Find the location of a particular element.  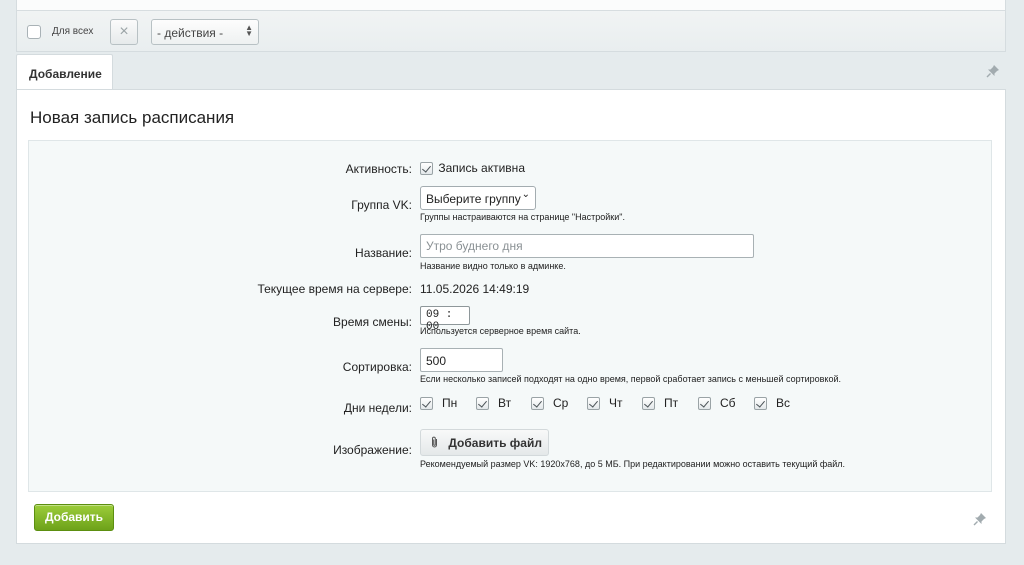

weekdays-label: Дни недели: is located at coordinates (377, 408).